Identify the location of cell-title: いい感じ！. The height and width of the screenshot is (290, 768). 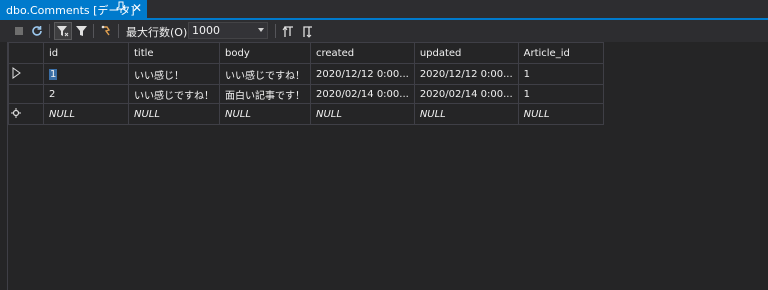
(174, 74).